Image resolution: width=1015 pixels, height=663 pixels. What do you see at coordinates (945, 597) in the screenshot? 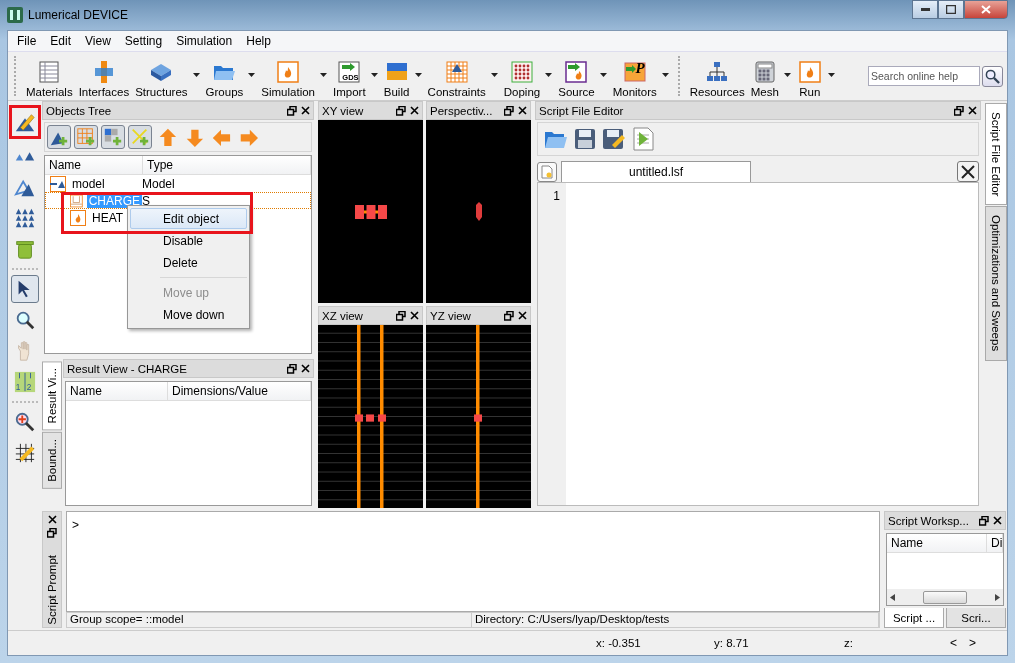
I see `scrollbar` at bounding box center [945, 597].